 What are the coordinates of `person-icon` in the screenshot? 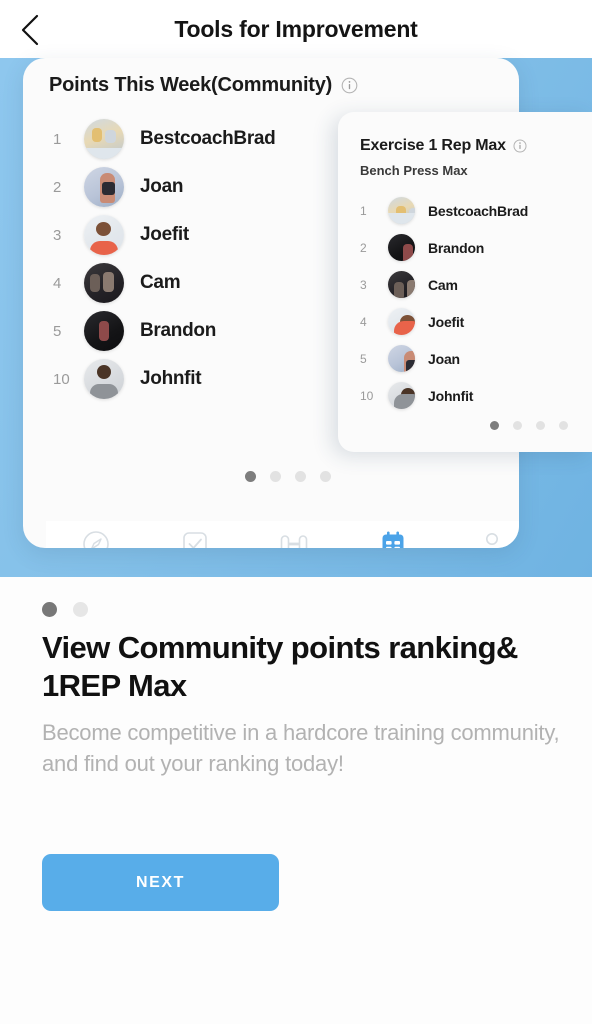 It's located at (492, 539).